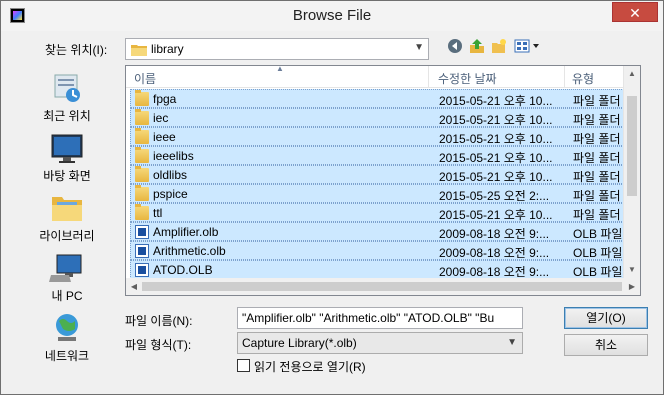 Image resolution: width=664 pixels, height=395 pixels. I want to click on new-folder-icon, so click(499, 46).